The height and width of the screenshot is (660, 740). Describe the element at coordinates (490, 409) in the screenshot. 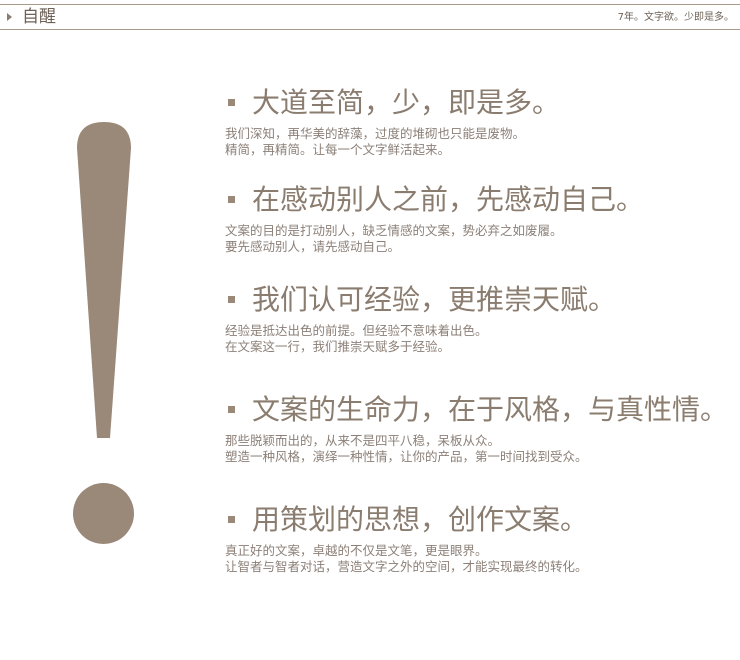

I see `principle-heading: 文案的生命力，在于风格，与真性情。` at that location.